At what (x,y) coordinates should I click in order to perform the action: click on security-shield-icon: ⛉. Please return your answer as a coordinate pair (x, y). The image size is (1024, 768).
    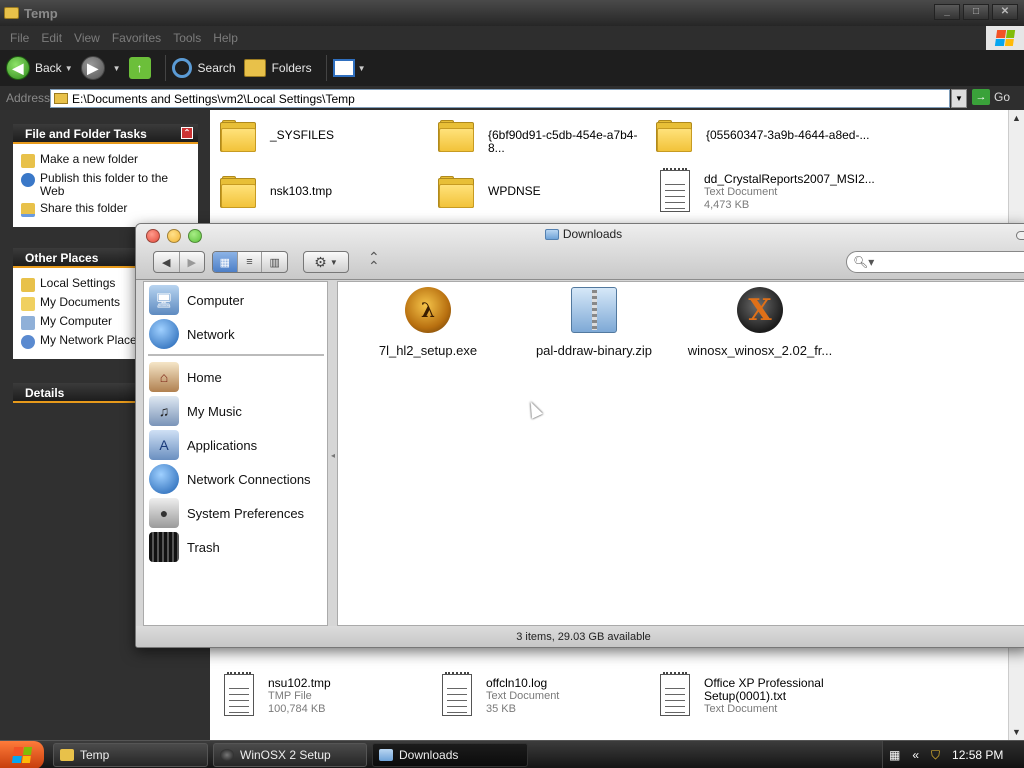
    Looking at the image, I should click on (935, 755).